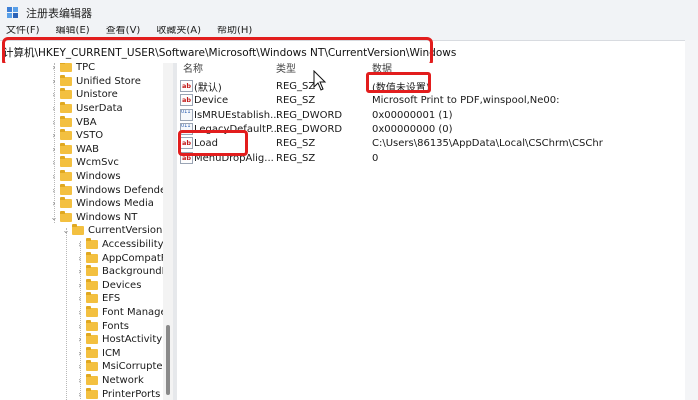 The height and width of the screenshot is (400, 698). I want to click on tree-item-label: Unistore, so click(97, 95).